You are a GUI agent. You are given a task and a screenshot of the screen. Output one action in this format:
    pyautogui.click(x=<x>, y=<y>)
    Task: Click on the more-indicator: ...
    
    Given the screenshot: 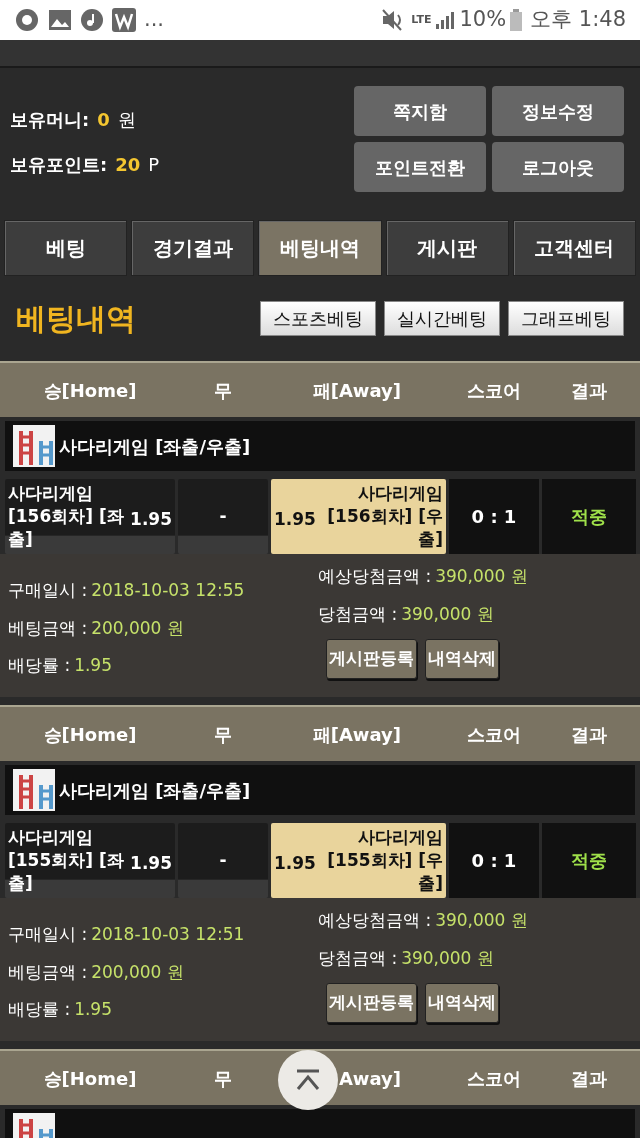 What is the action you would take?
    pyautogui.click(x=154, y=20)
    